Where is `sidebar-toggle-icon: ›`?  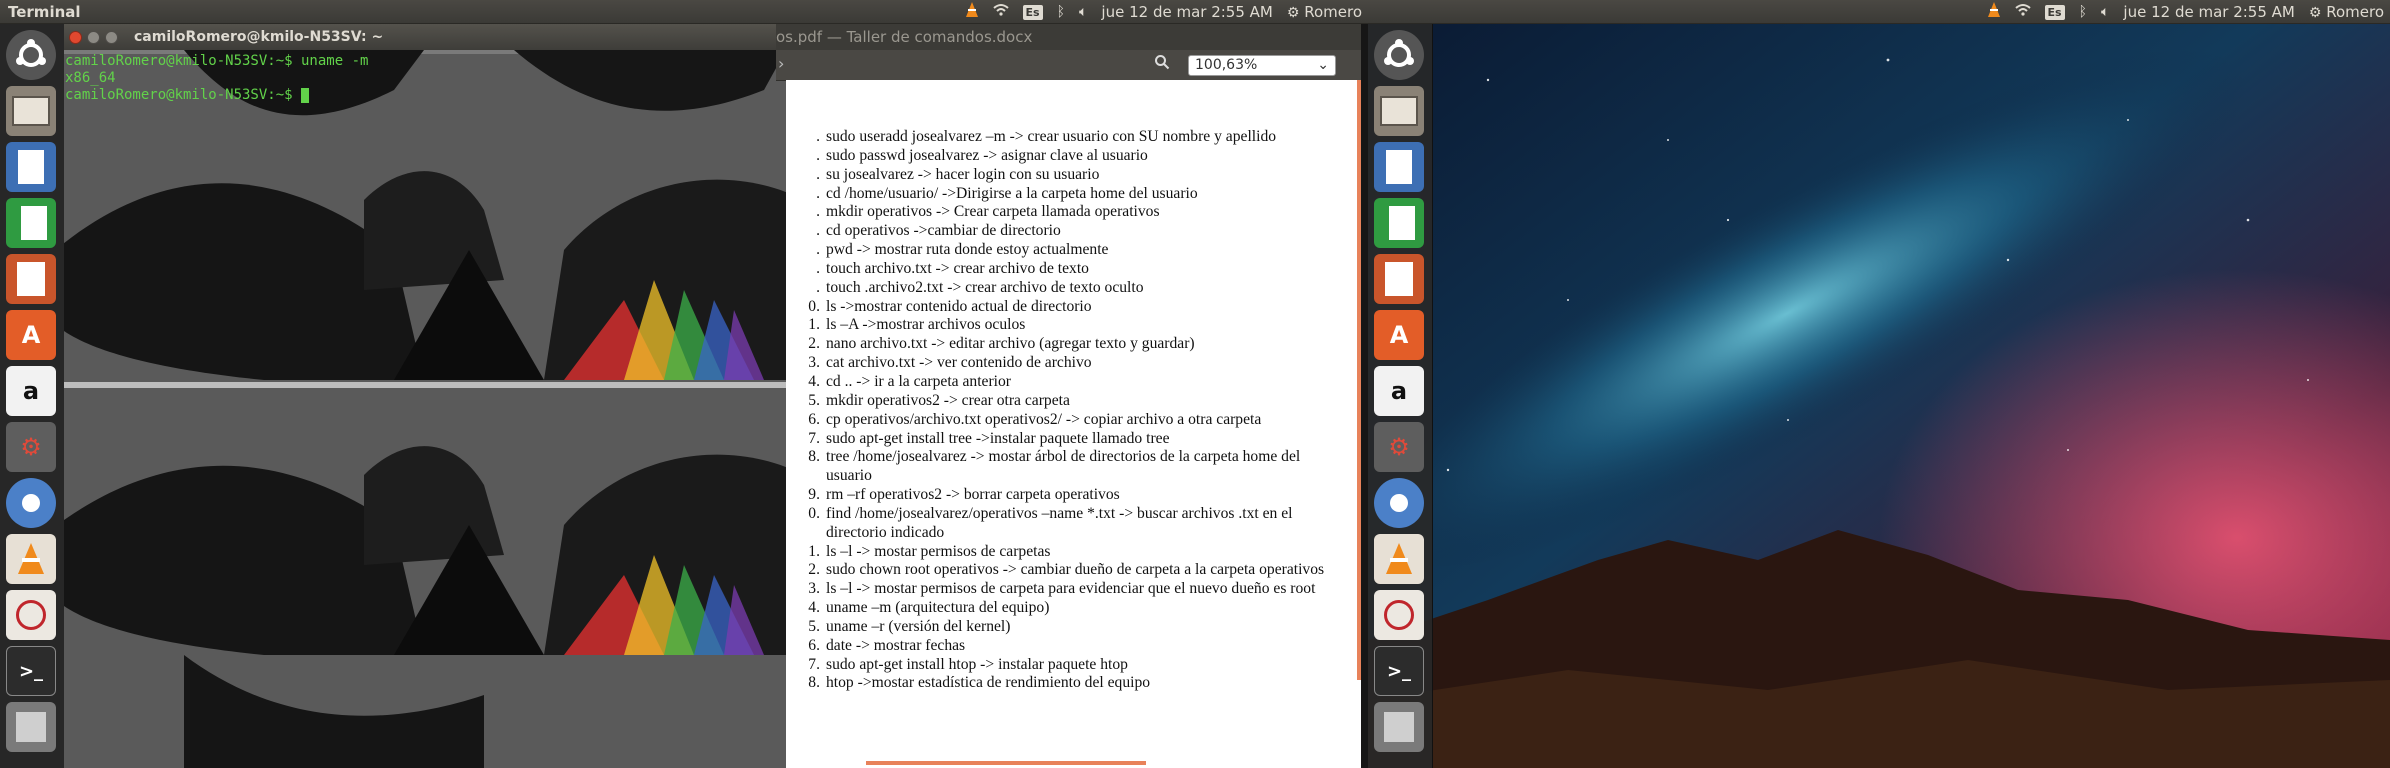 sidebar-toggle-icon: › is located at coordinates (781, 63).